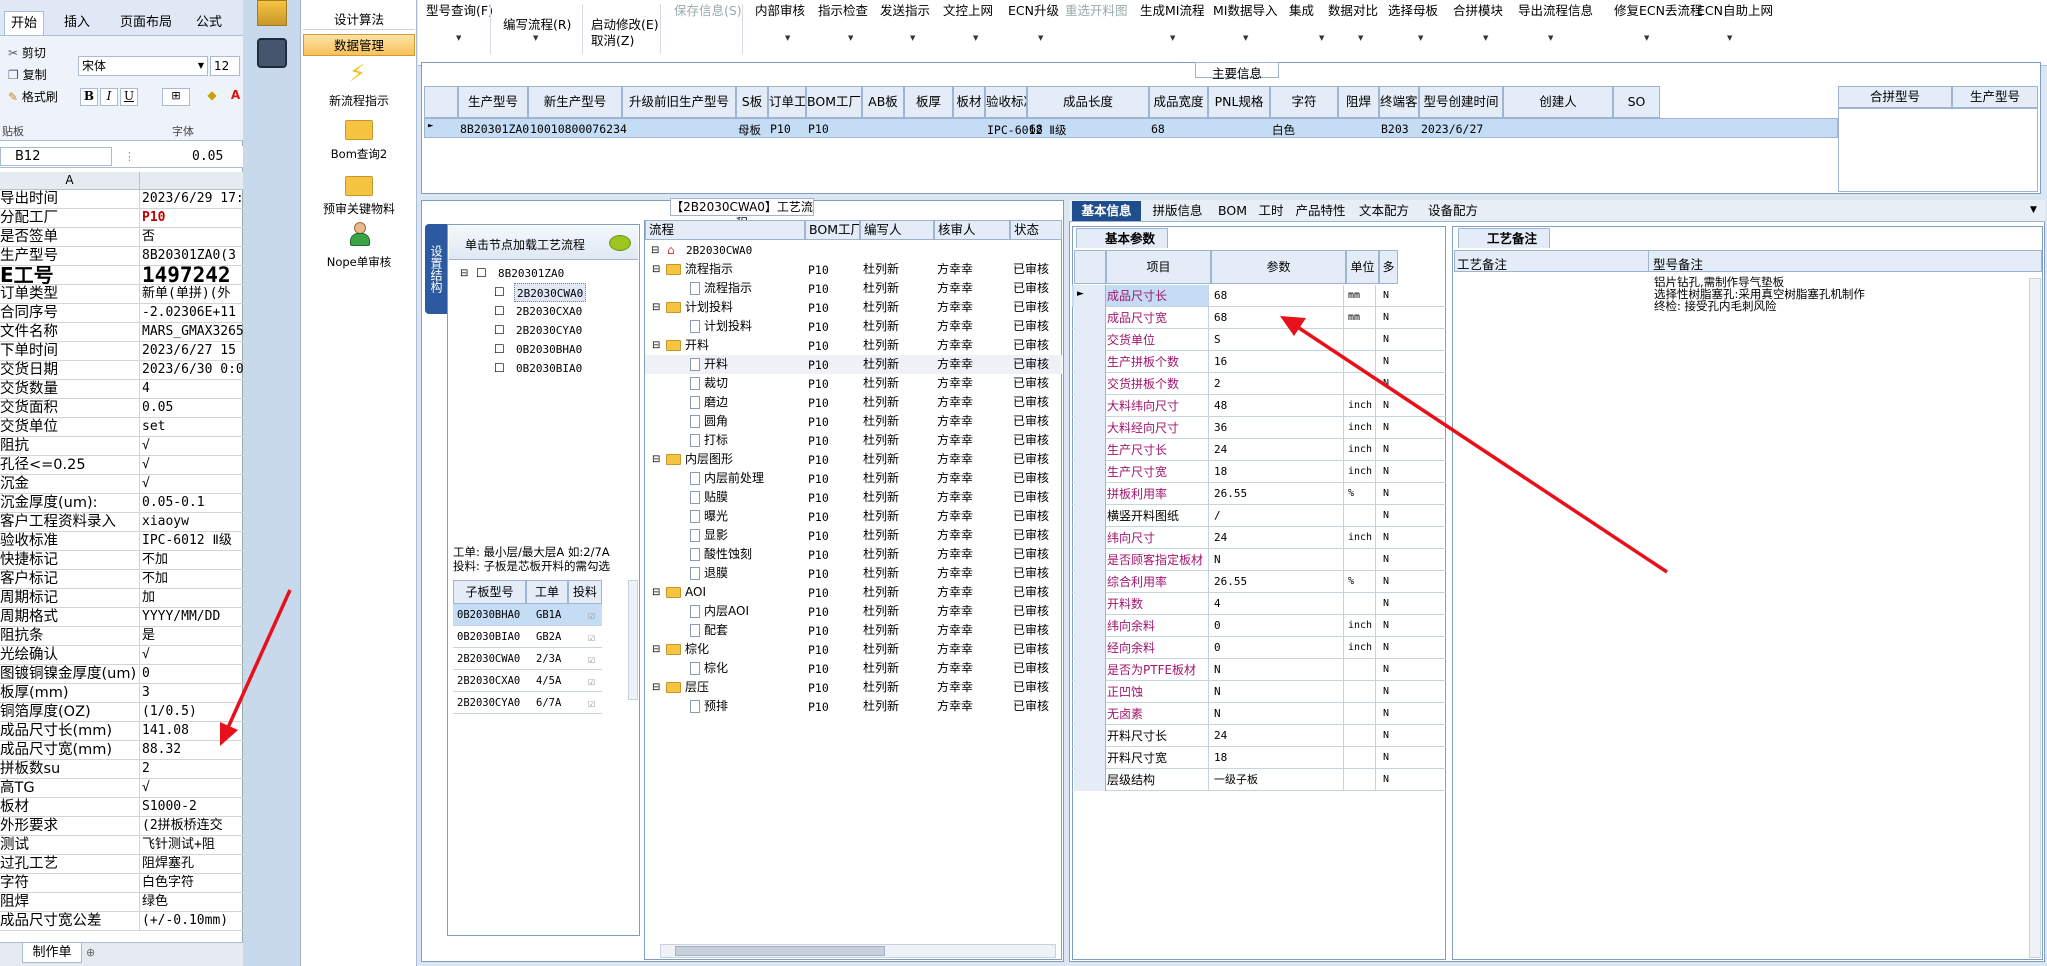  I want to click on red-arrow-right, so click(1474, 445).